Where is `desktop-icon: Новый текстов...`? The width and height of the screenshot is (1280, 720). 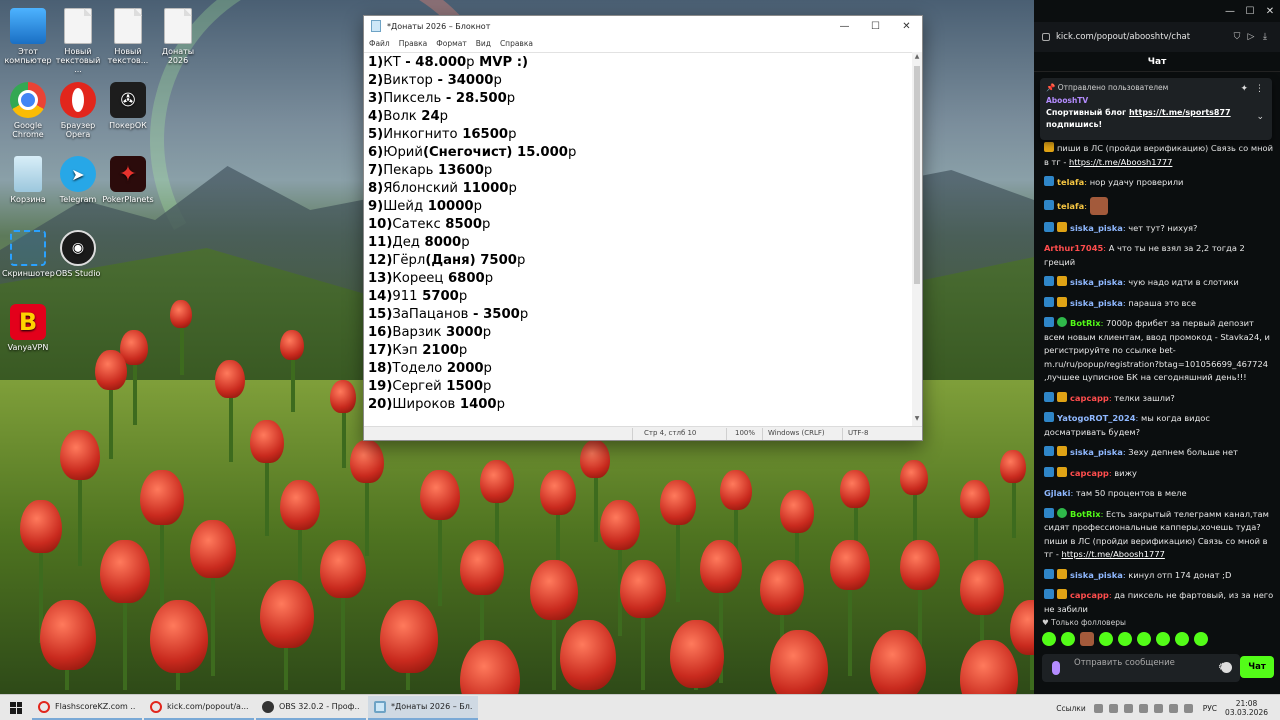 desktop-icon: Новый текстов... is located at coordinates (128, 36).